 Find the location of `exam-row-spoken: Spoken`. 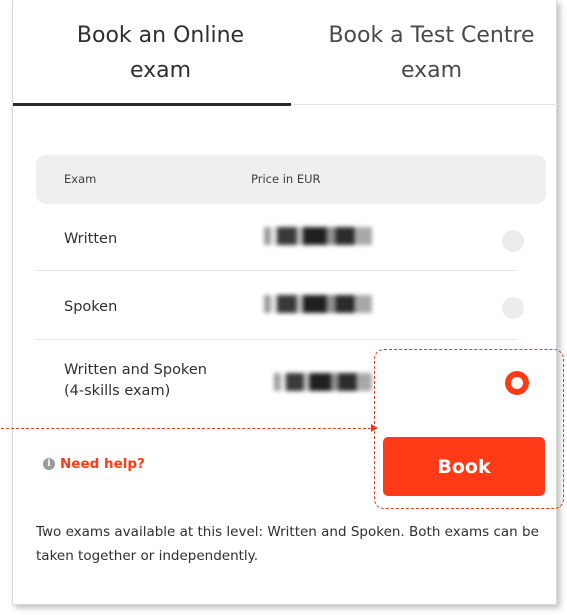

exam-row-spoken: Spoken is located at coordinates (280, 306).